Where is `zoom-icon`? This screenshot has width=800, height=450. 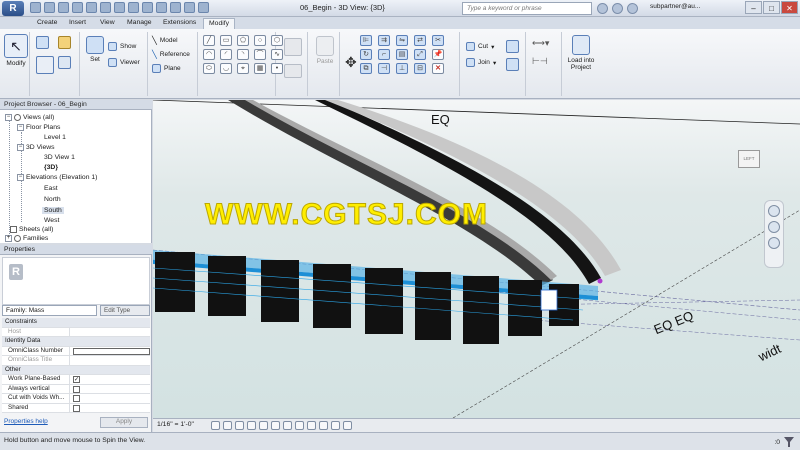 zoom-icon is located at coordinates (774, 227).